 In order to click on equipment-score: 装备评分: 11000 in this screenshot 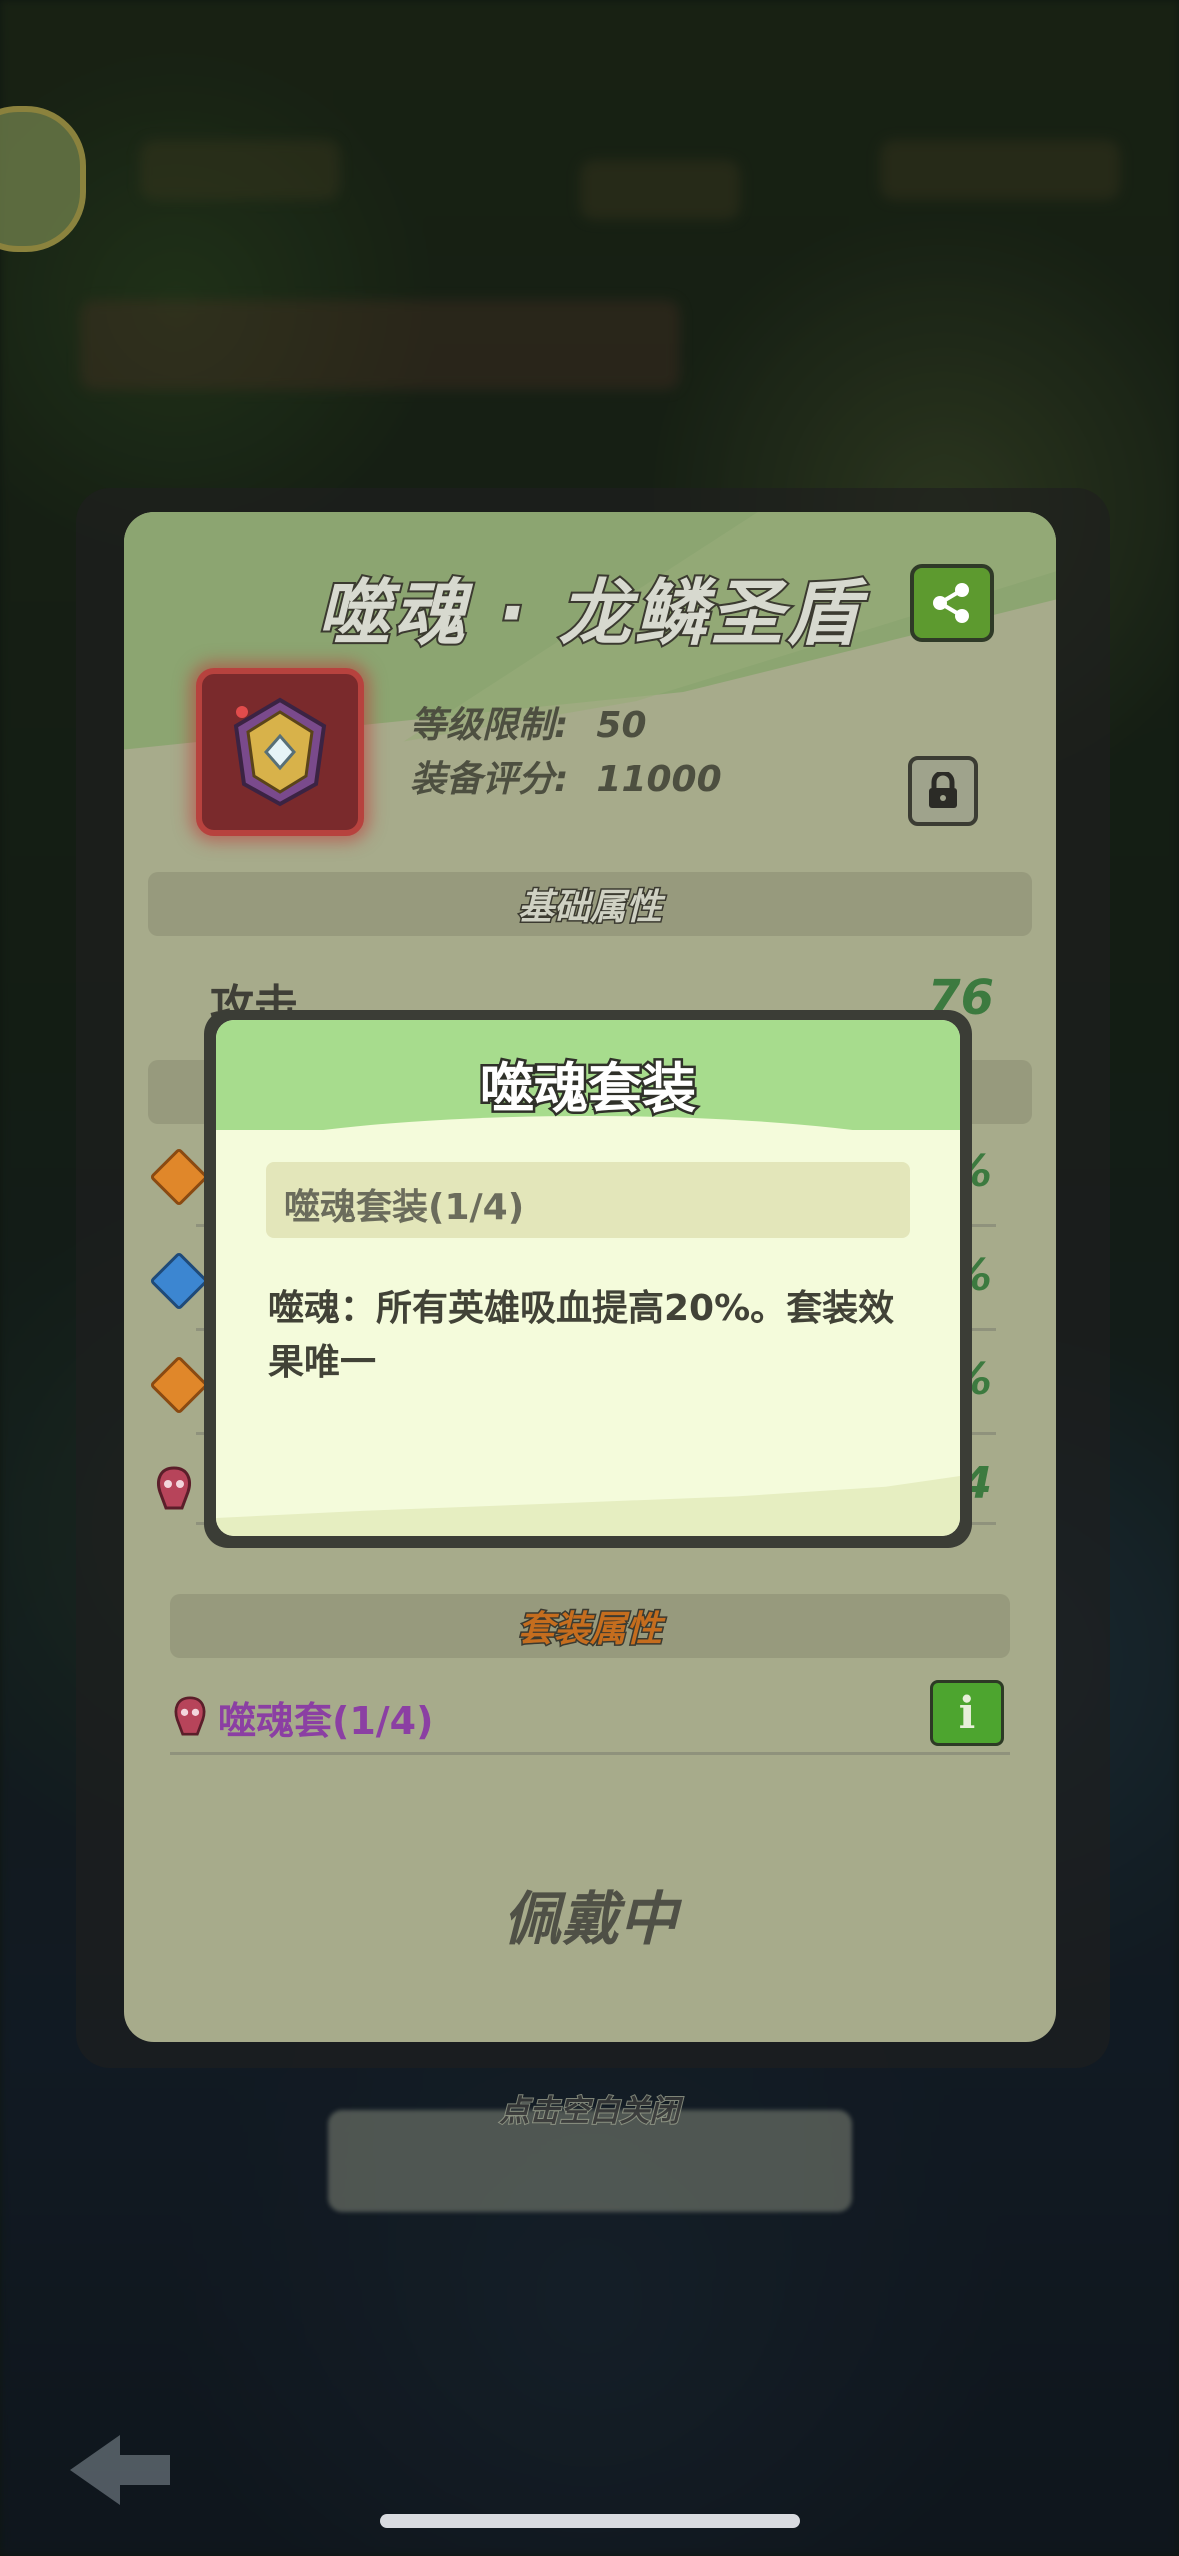, I will do `click(566, 776)`.